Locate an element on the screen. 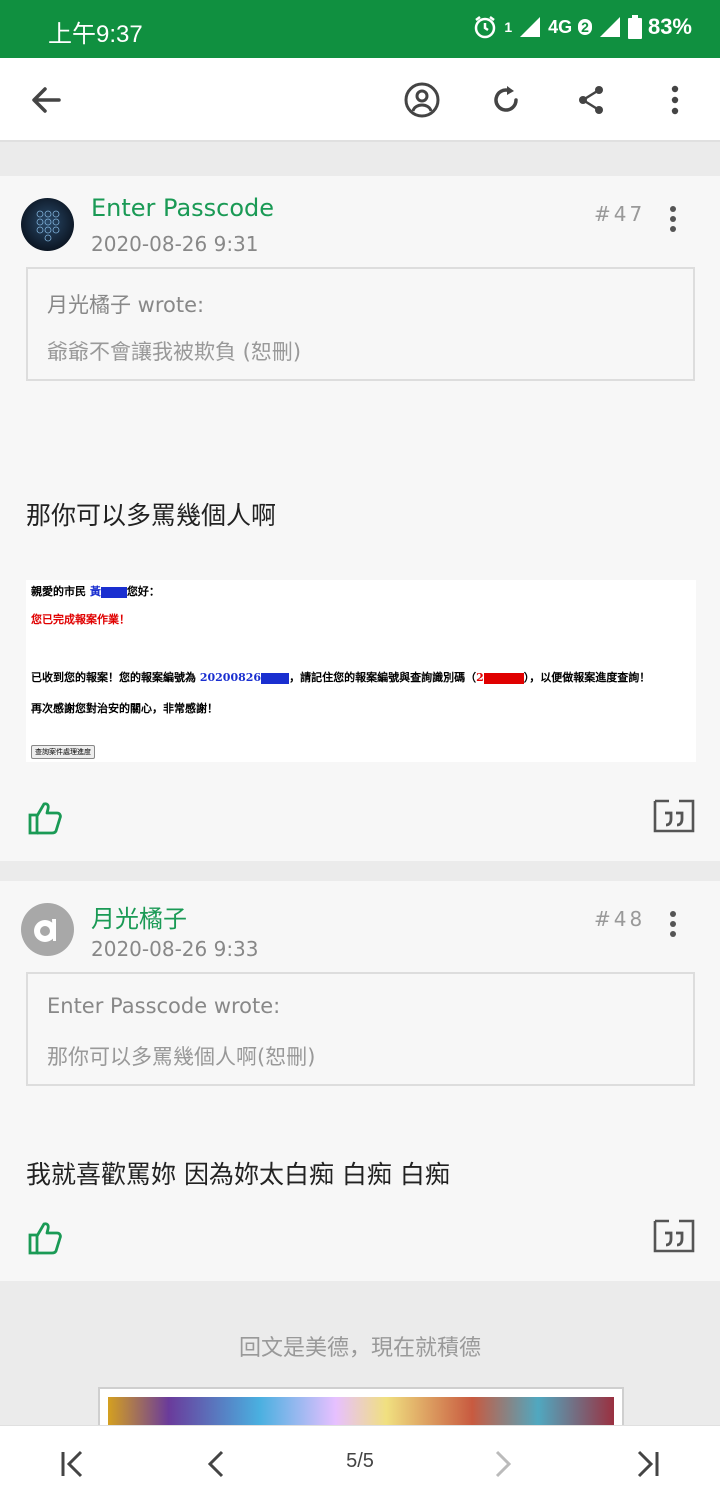 This screenshot has height=1497, width=720. chevron-right-icon is located at coordinates (503, 1464).